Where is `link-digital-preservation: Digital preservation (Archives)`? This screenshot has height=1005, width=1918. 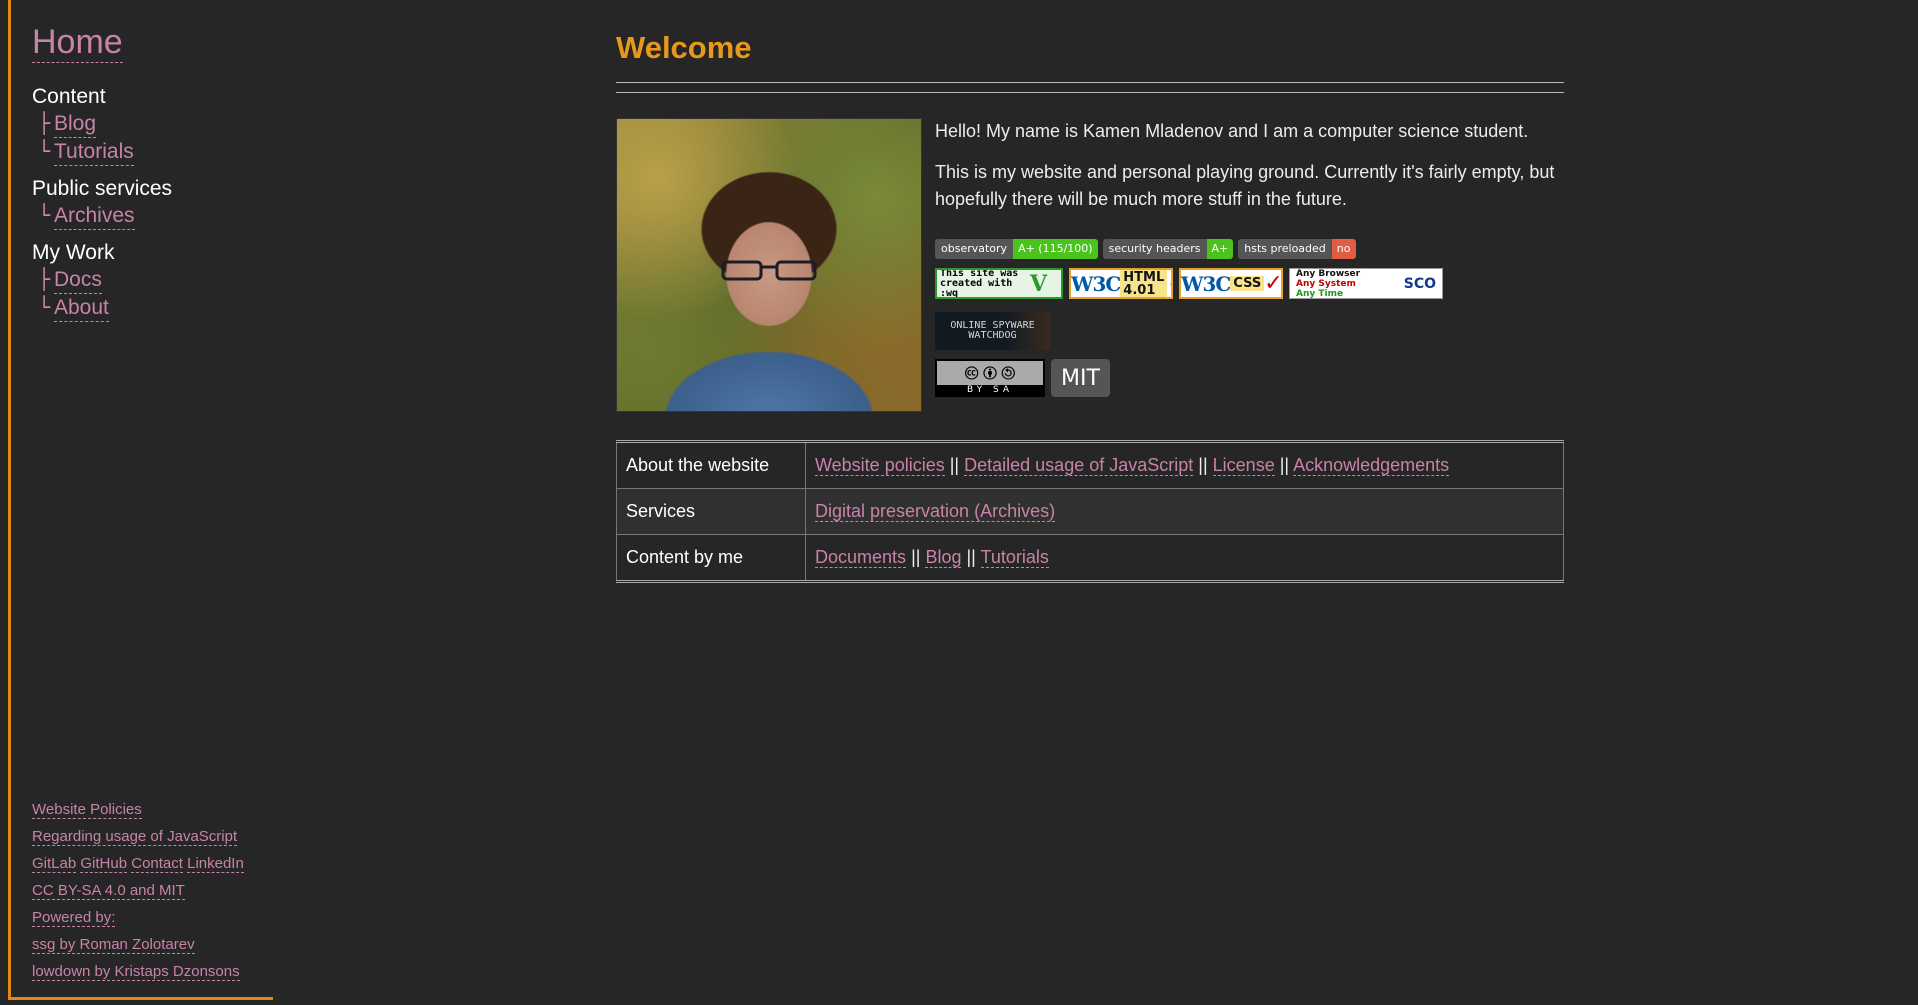 link-digital-preservation: Digital preservation (Archives) is located at coordinates (935, 511).